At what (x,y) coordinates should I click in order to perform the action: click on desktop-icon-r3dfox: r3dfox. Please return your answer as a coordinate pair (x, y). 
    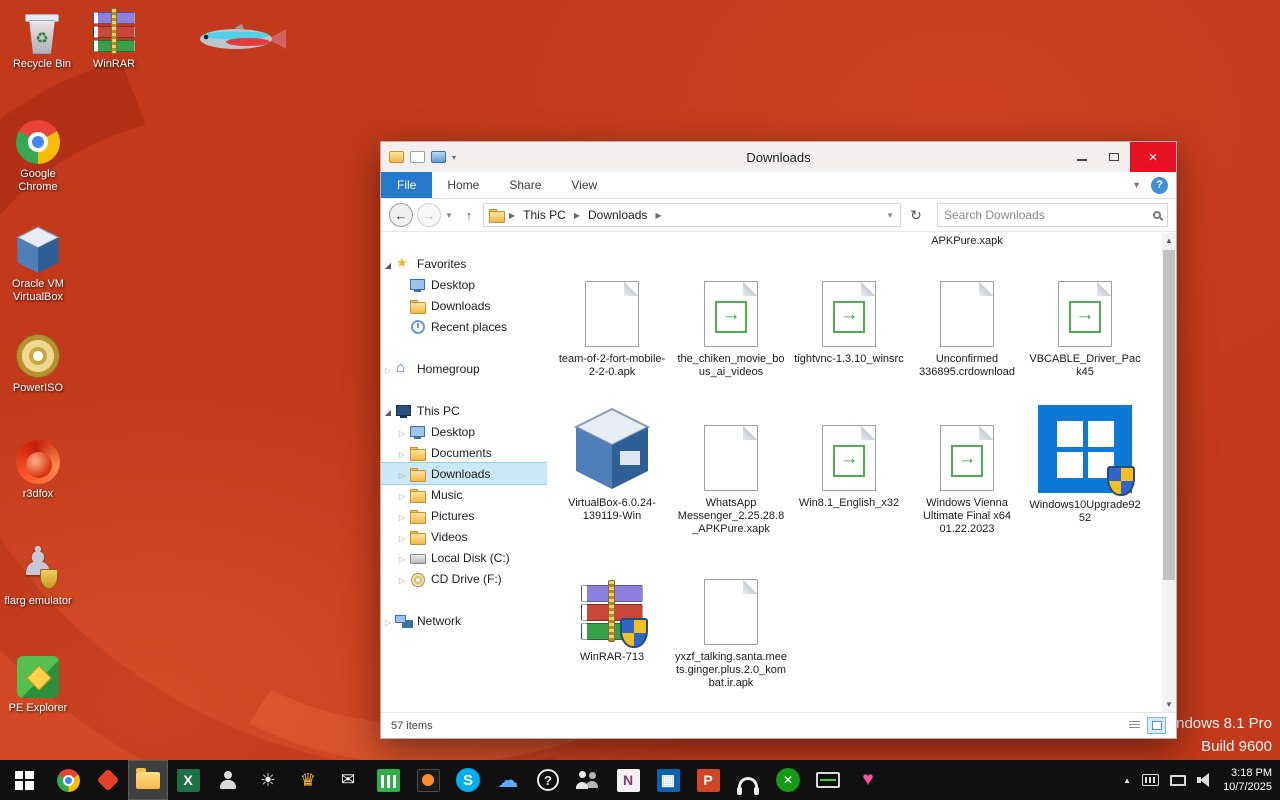
    Looking at the image, I should click on (38, 469).